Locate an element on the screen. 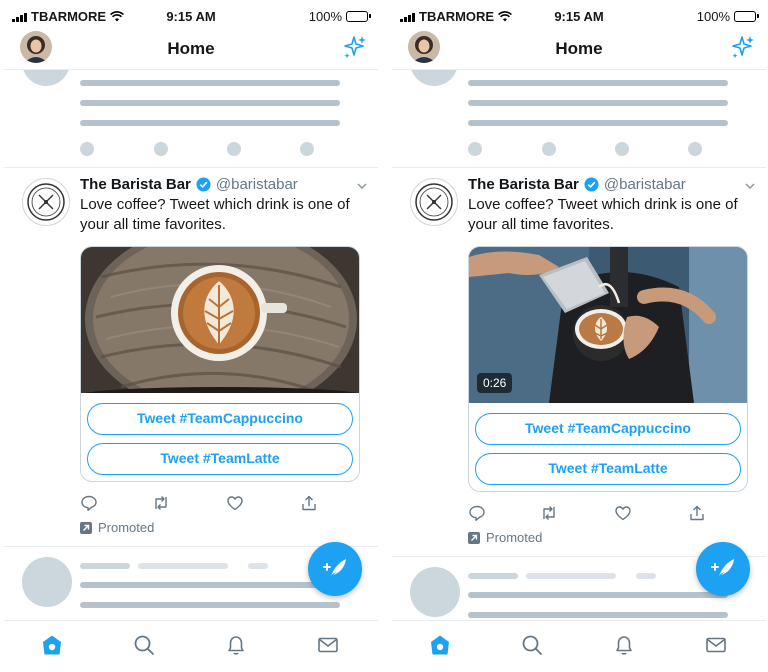  video-duration: 0:26 is located at coordinates (495, 383).